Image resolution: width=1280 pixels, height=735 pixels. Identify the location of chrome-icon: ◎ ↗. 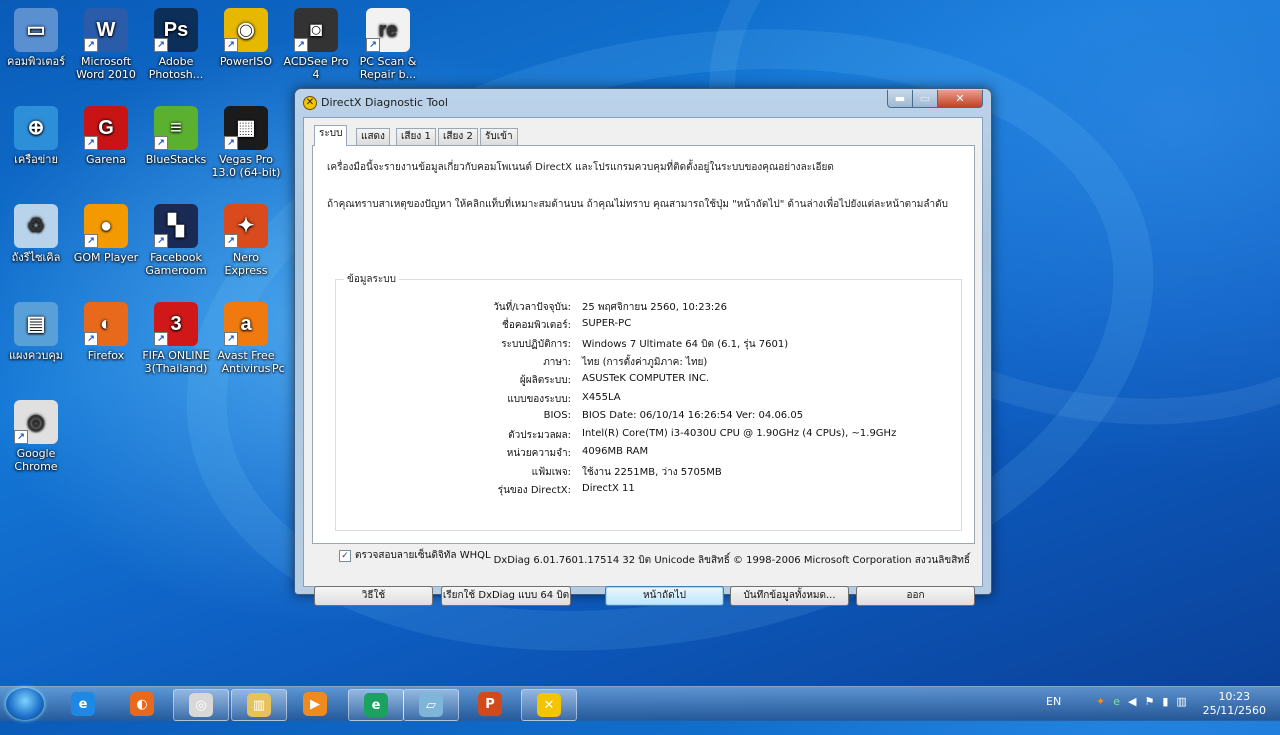
(36, 422).